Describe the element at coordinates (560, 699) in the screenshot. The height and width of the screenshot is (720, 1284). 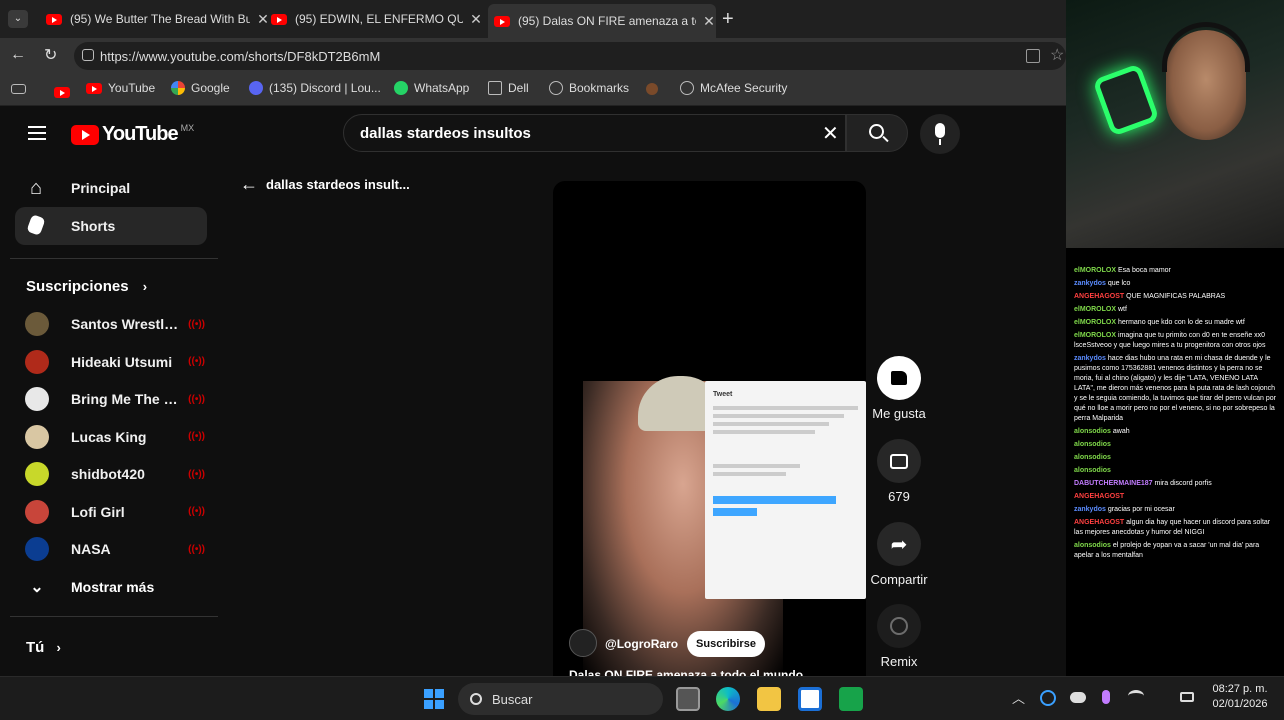
I see `taskbar-search: Buscar` at that location.